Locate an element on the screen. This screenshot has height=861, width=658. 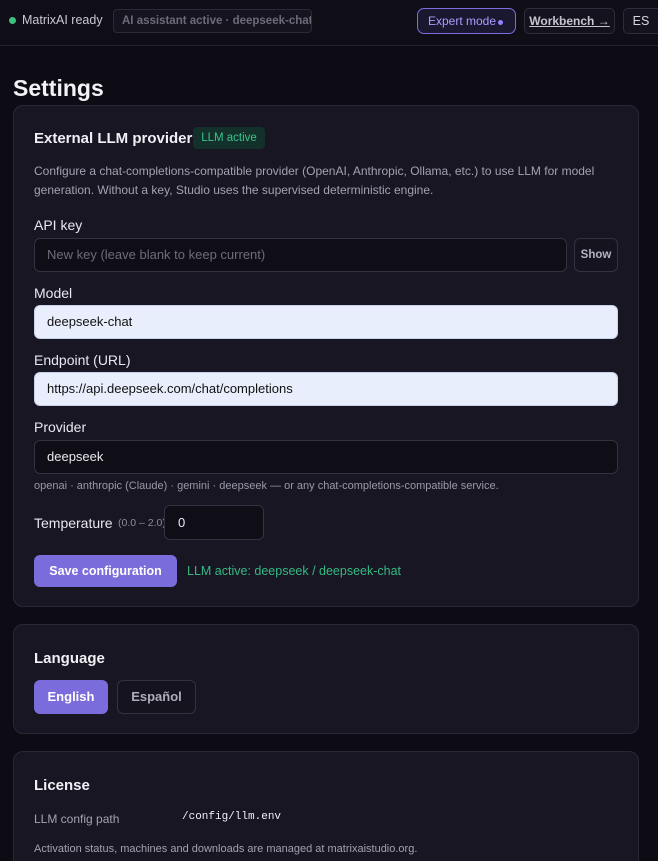
expert-mode-dot-icon is located at coordinates (500, 22).